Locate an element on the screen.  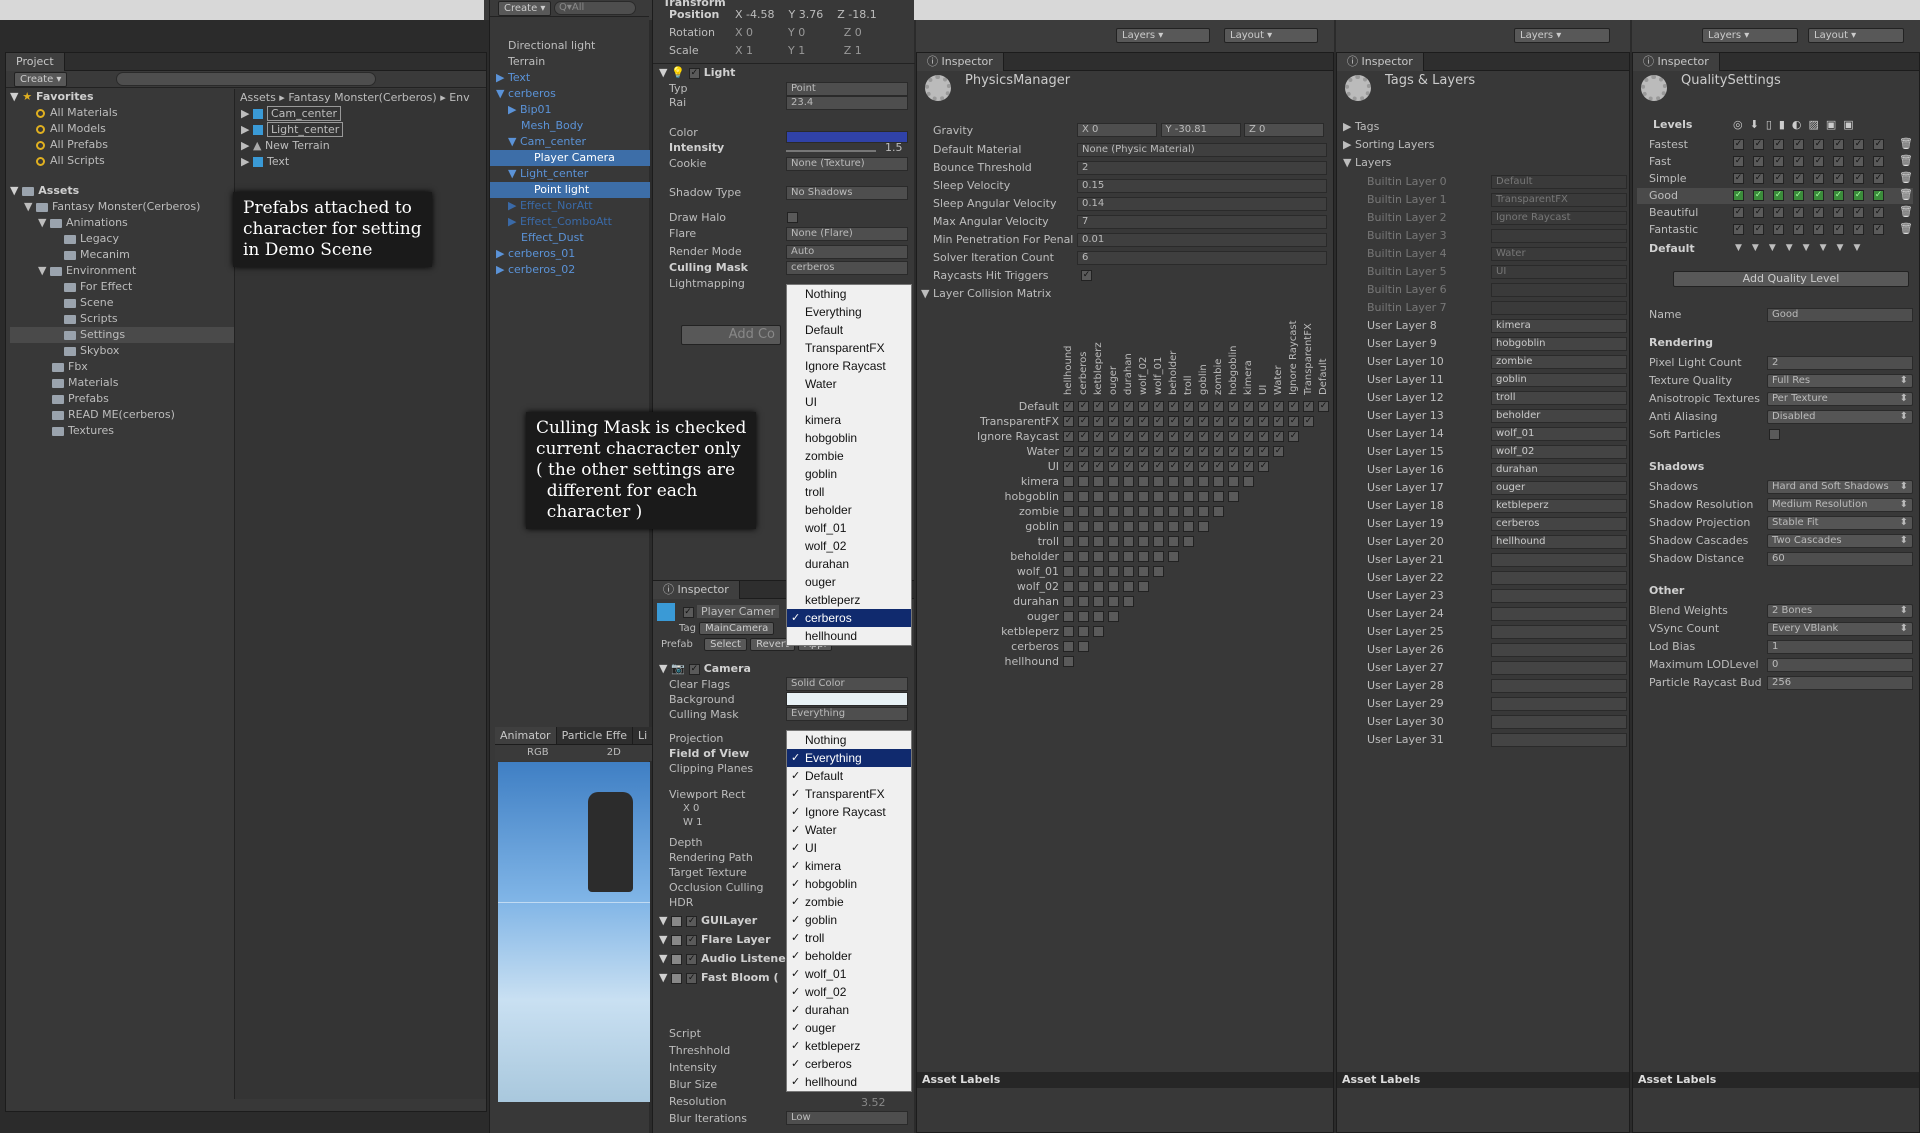
quality-prop-value: Hard and Soft Shadows ⬍ is located at coordinates (1840, 487).